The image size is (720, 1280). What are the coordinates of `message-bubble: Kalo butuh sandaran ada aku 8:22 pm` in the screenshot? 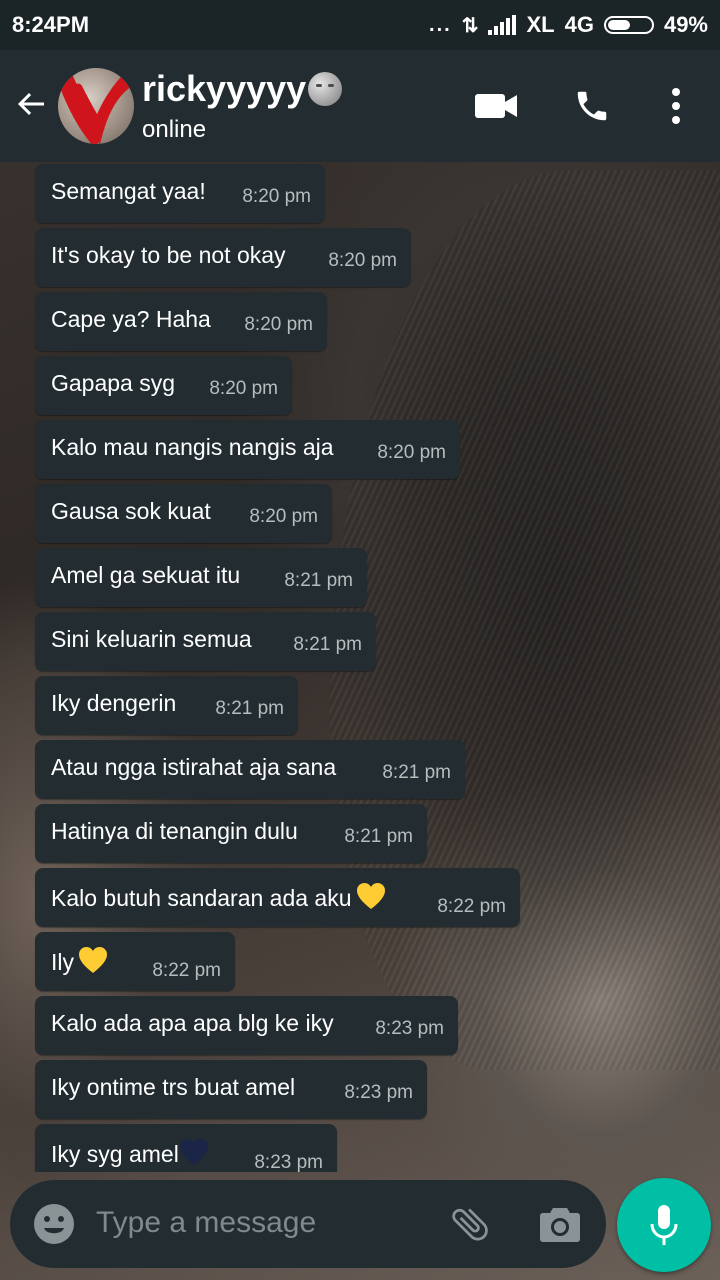 It's located at (277, 897).